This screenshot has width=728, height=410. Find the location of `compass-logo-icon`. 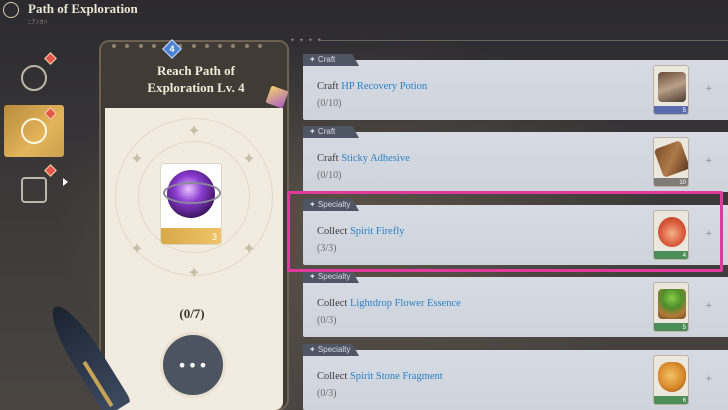

compass-logo-icon is located at coordinates (11, 11).